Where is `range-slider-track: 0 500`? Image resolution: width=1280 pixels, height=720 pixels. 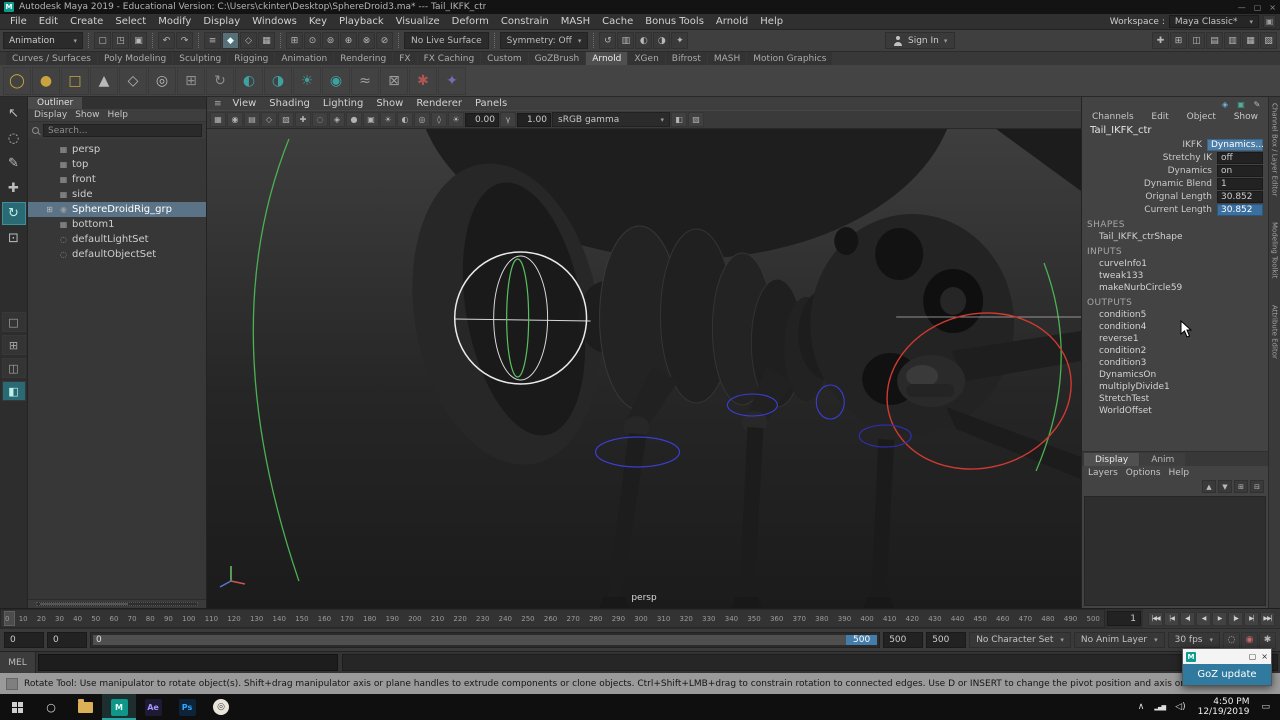
range-slider-track: 0 500 is located at coordinates (485, 640).